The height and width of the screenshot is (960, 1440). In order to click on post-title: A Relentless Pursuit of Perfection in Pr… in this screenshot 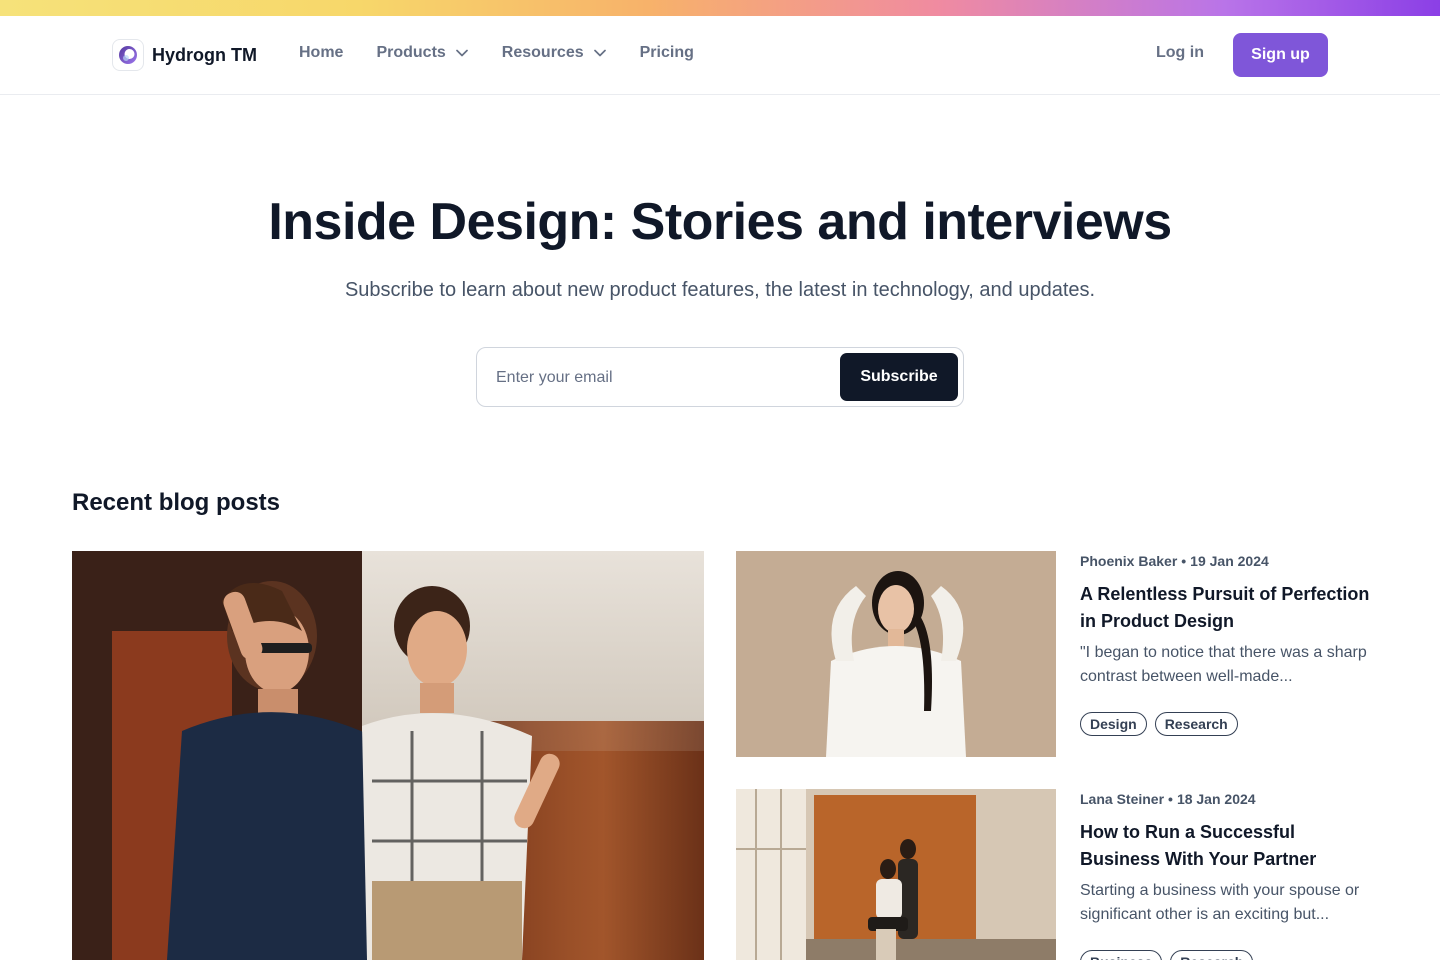, I will do `click(1225, 608)`.